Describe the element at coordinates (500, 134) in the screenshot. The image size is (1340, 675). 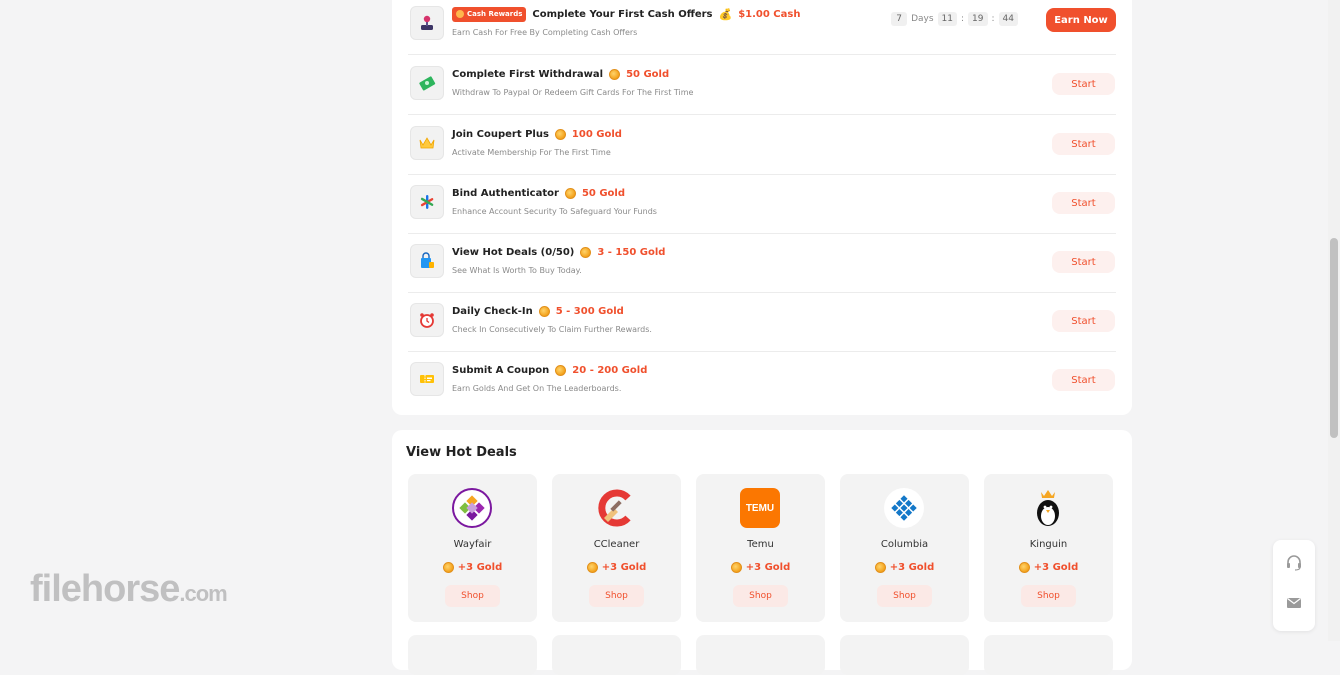
I see `task-title: Join Coupert Plus` at that location.